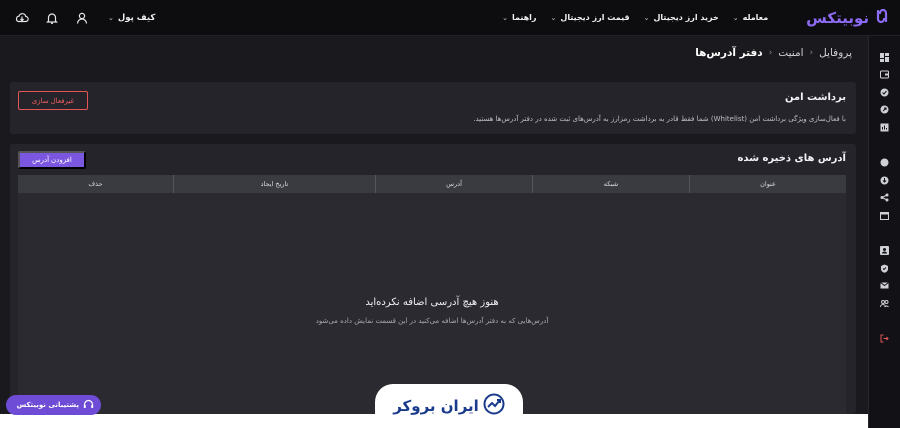 This screenshot has height=428, width=900. Describe the element at coordinates (885, 163) in the screenshot. I see `phone-icon` at that location.